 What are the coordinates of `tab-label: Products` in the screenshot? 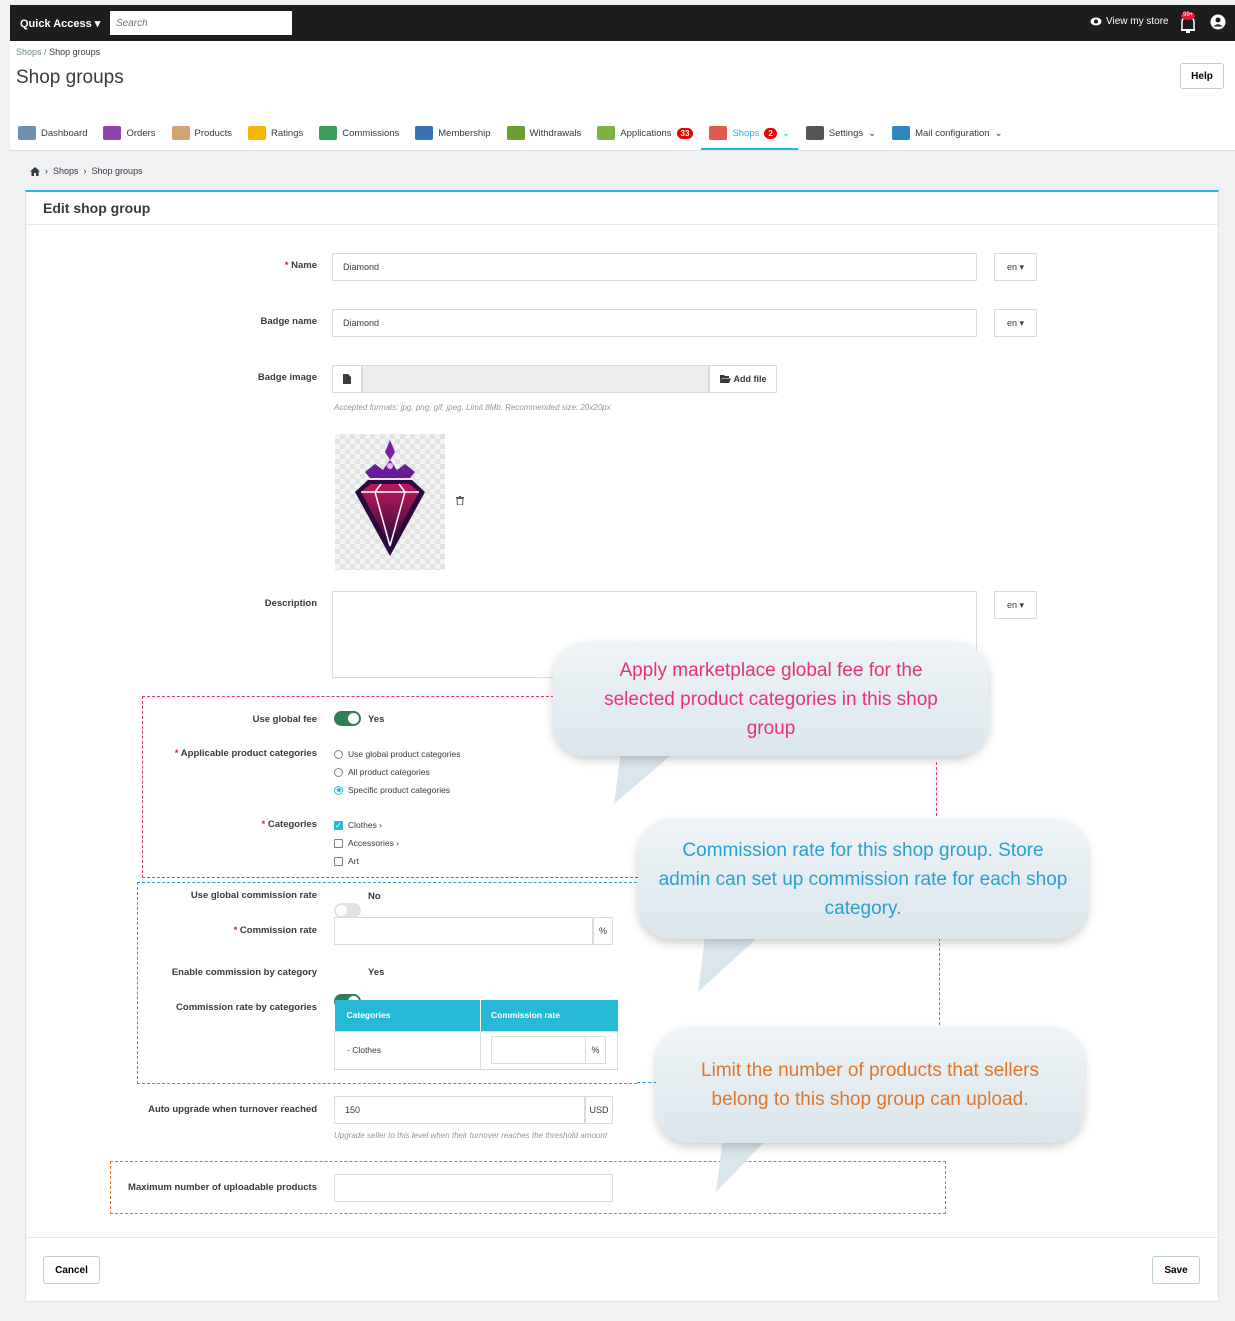 It's located at (213, 133).